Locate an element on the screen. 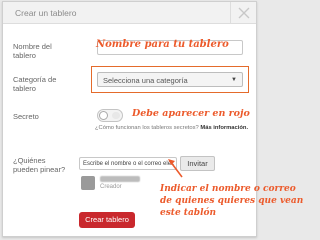 The image size is (320, 240). secret-toggle is located at coordinates (110, 115).